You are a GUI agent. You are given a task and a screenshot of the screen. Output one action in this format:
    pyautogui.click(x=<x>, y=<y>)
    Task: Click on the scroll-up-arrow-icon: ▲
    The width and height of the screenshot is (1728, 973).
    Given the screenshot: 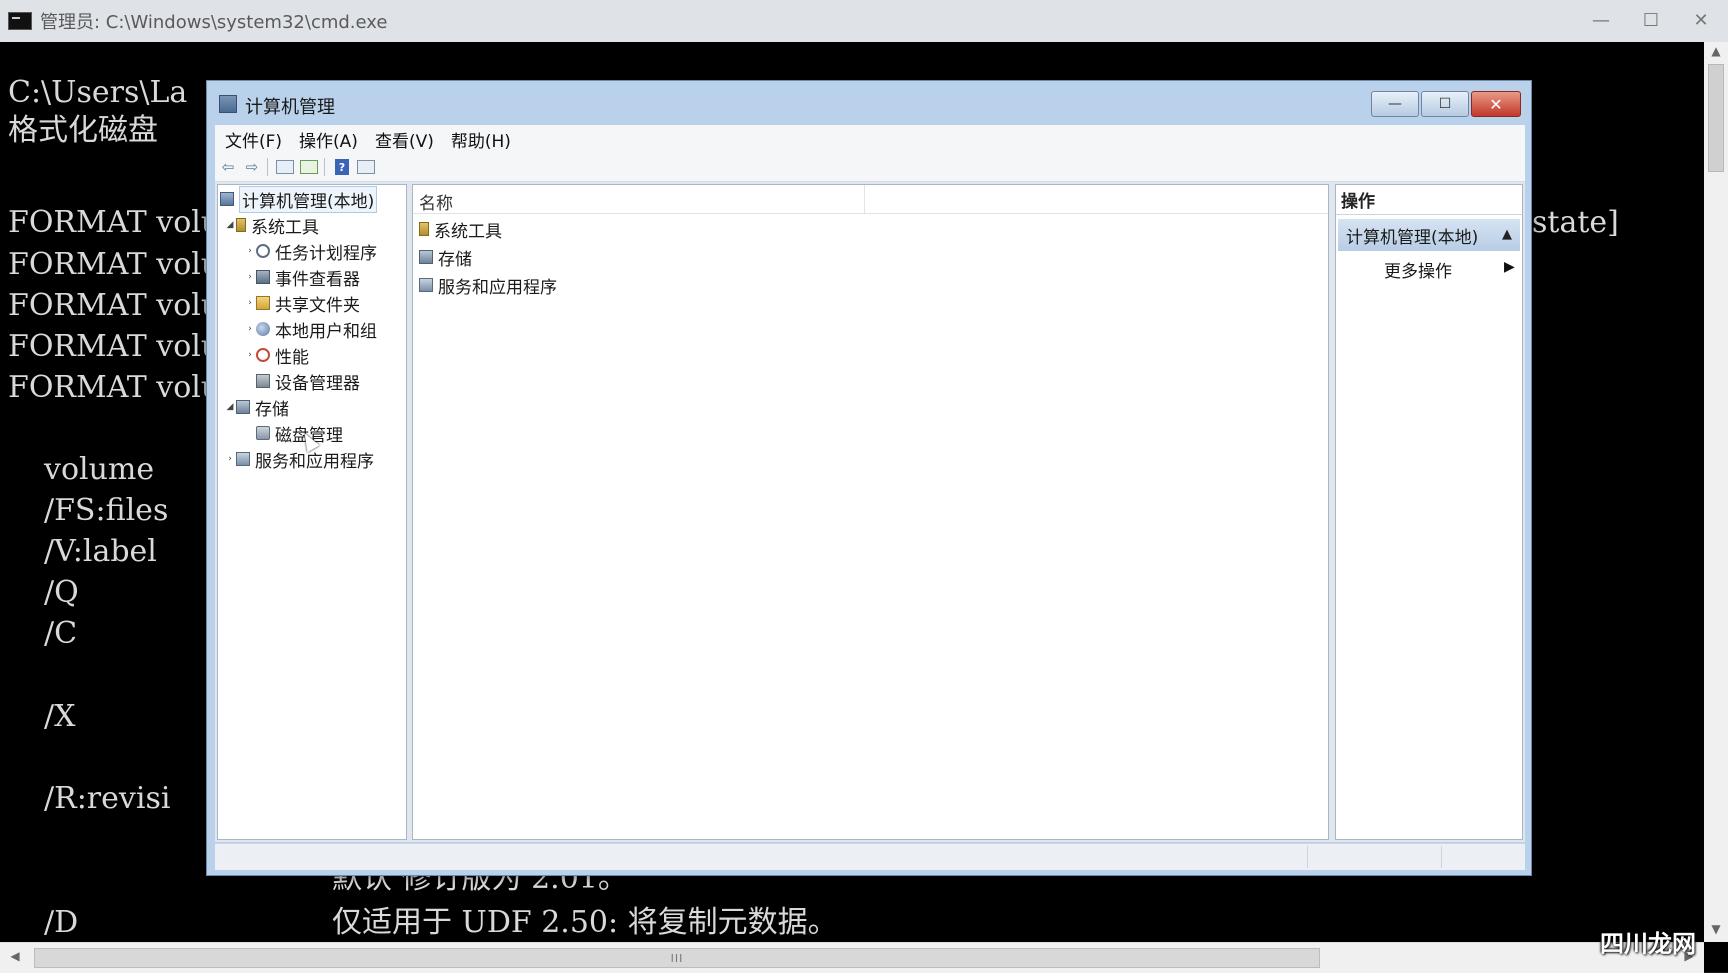 What is the action you would take?
    pyautogui.click(x=1716, y=52)
    